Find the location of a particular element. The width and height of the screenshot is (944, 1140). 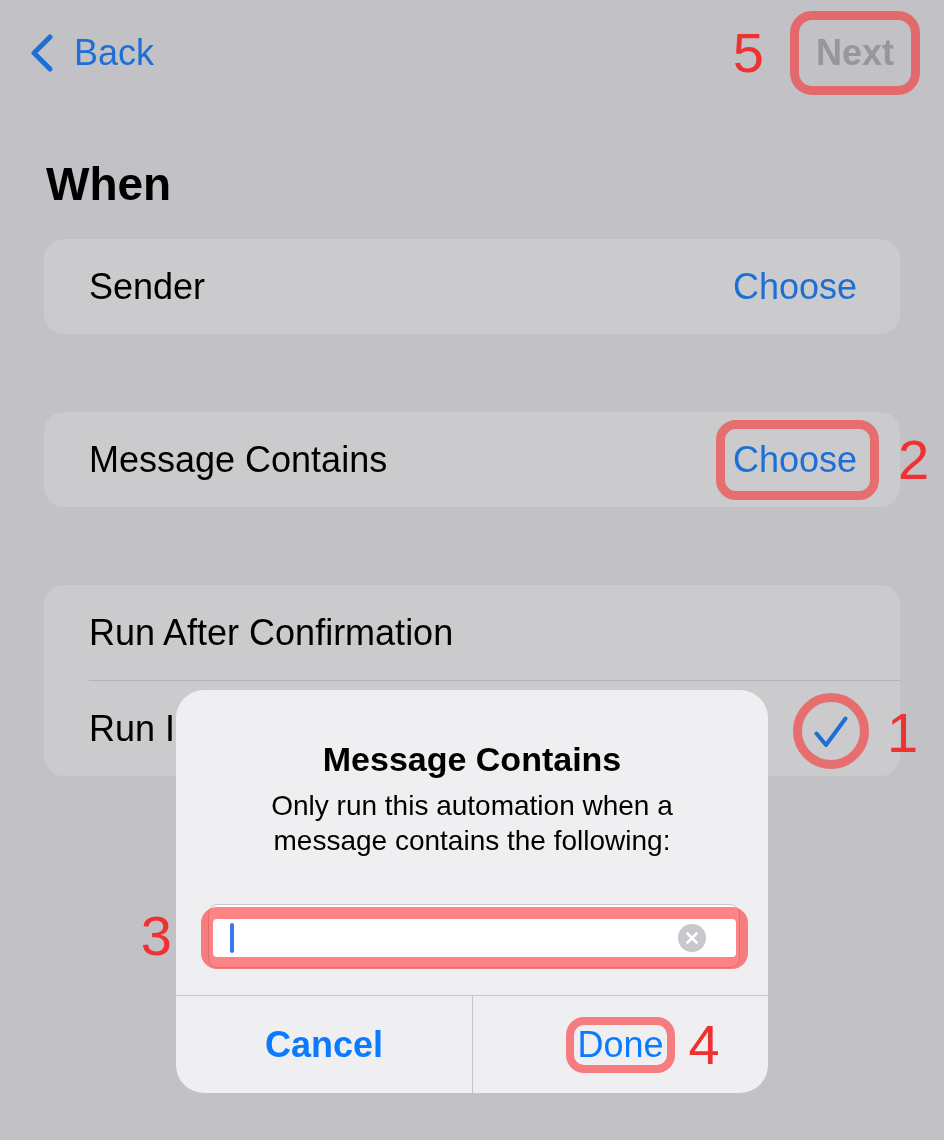

option-label: Run After Confirmation is located at coordinates (271, 632).